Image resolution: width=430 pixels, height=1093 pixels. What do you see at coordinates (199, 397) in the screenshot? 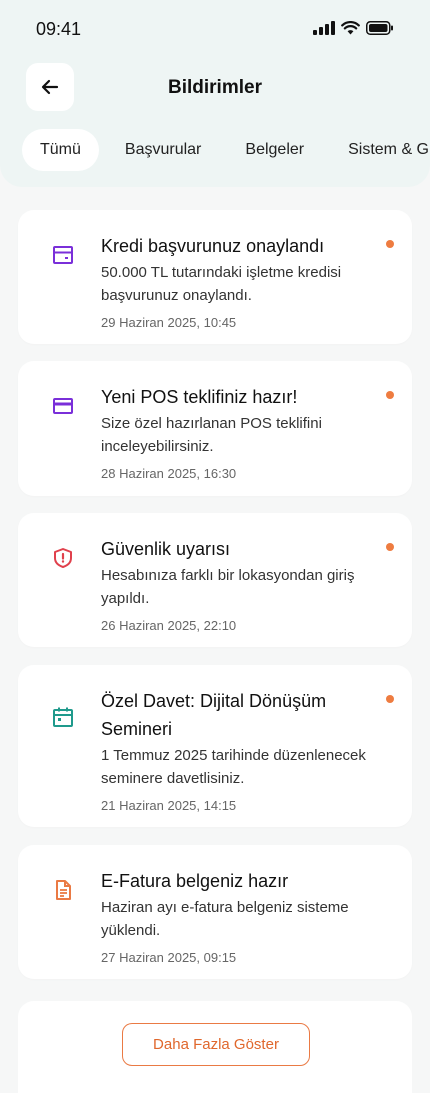
I see `notification-title: Yeni POS teklifiniz hazır!` at bounding box center [199, 397].